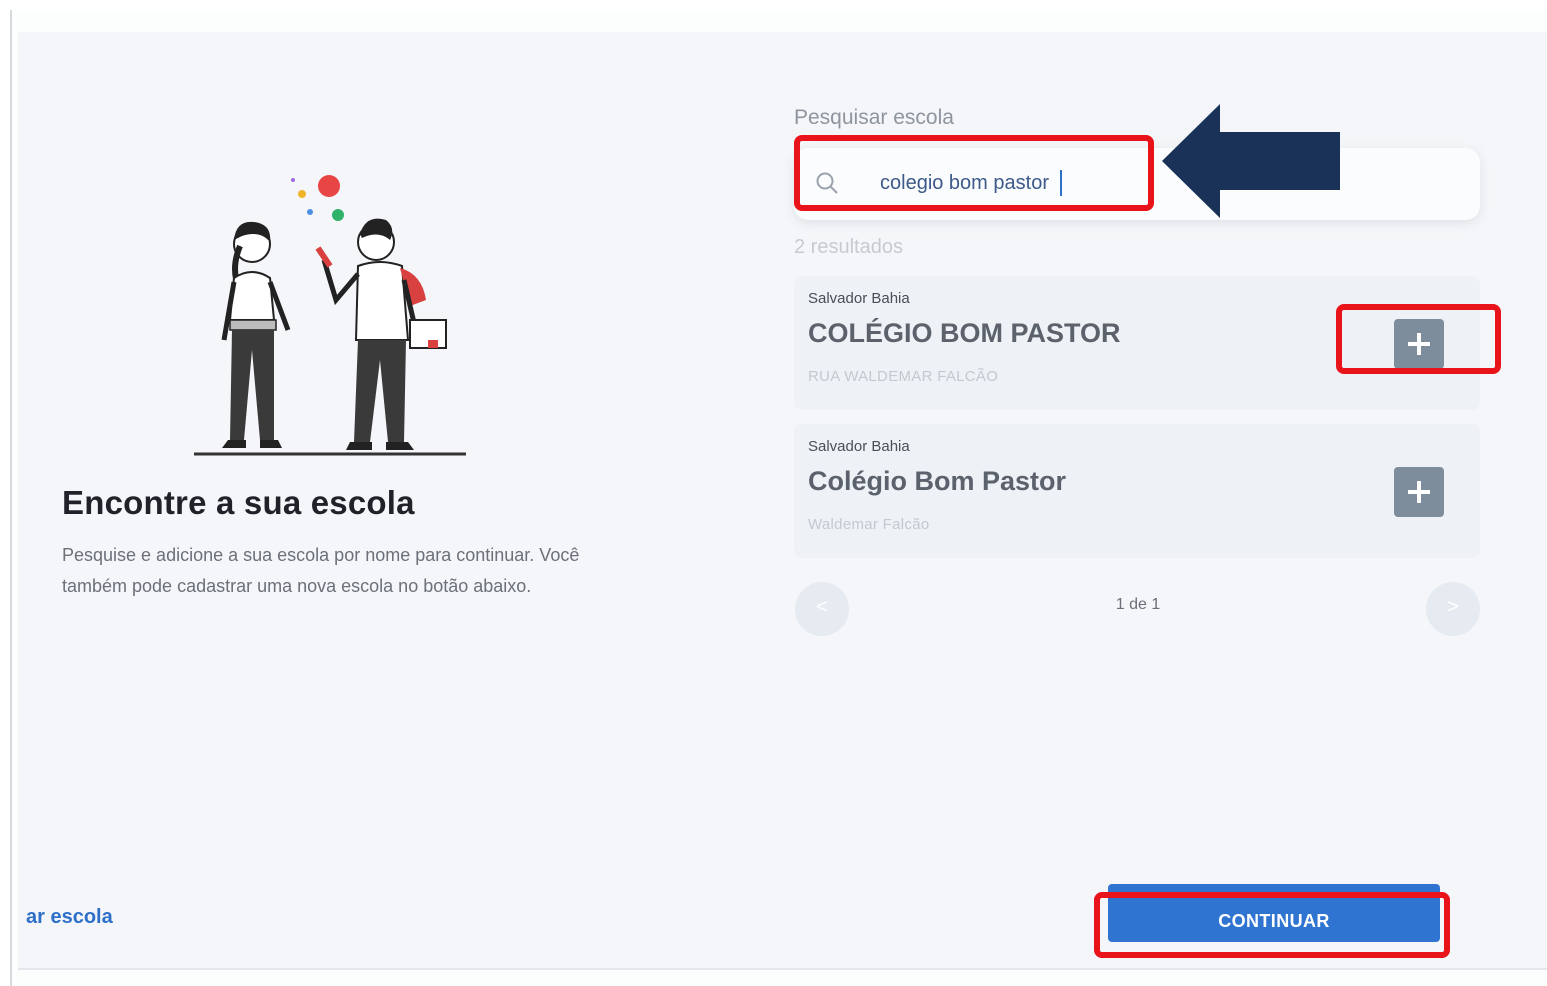 The image size is (1547, 986). I want to click on prev-page-button: <, so click(822, 609).